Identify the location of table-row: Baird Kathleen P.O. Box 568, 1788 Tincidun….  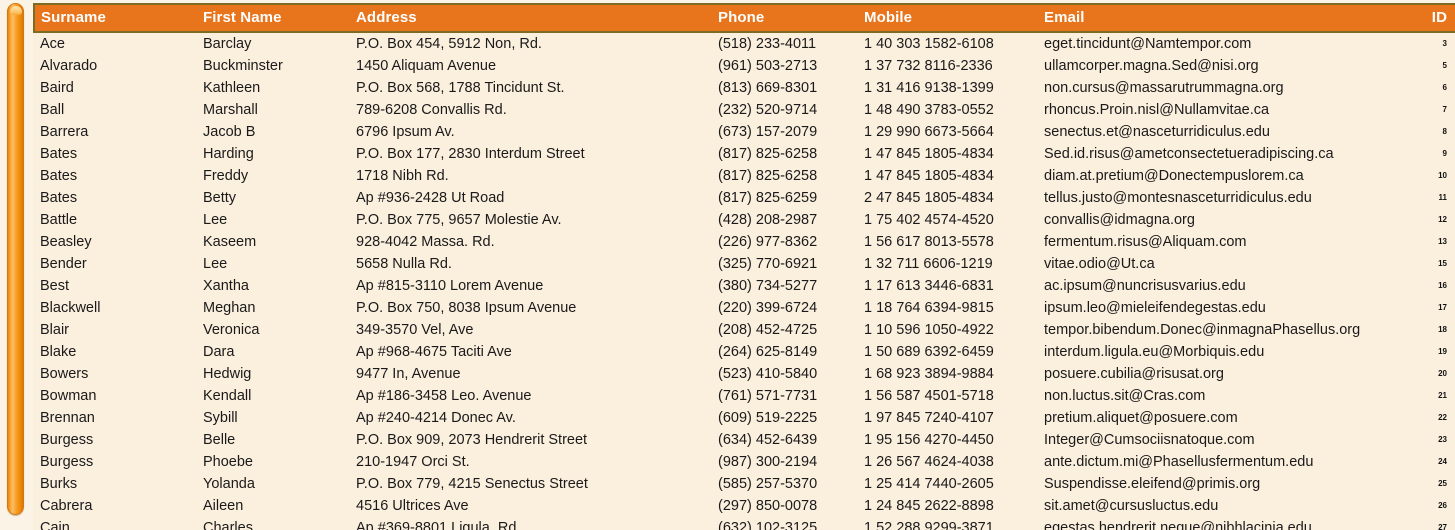
(744, 88).